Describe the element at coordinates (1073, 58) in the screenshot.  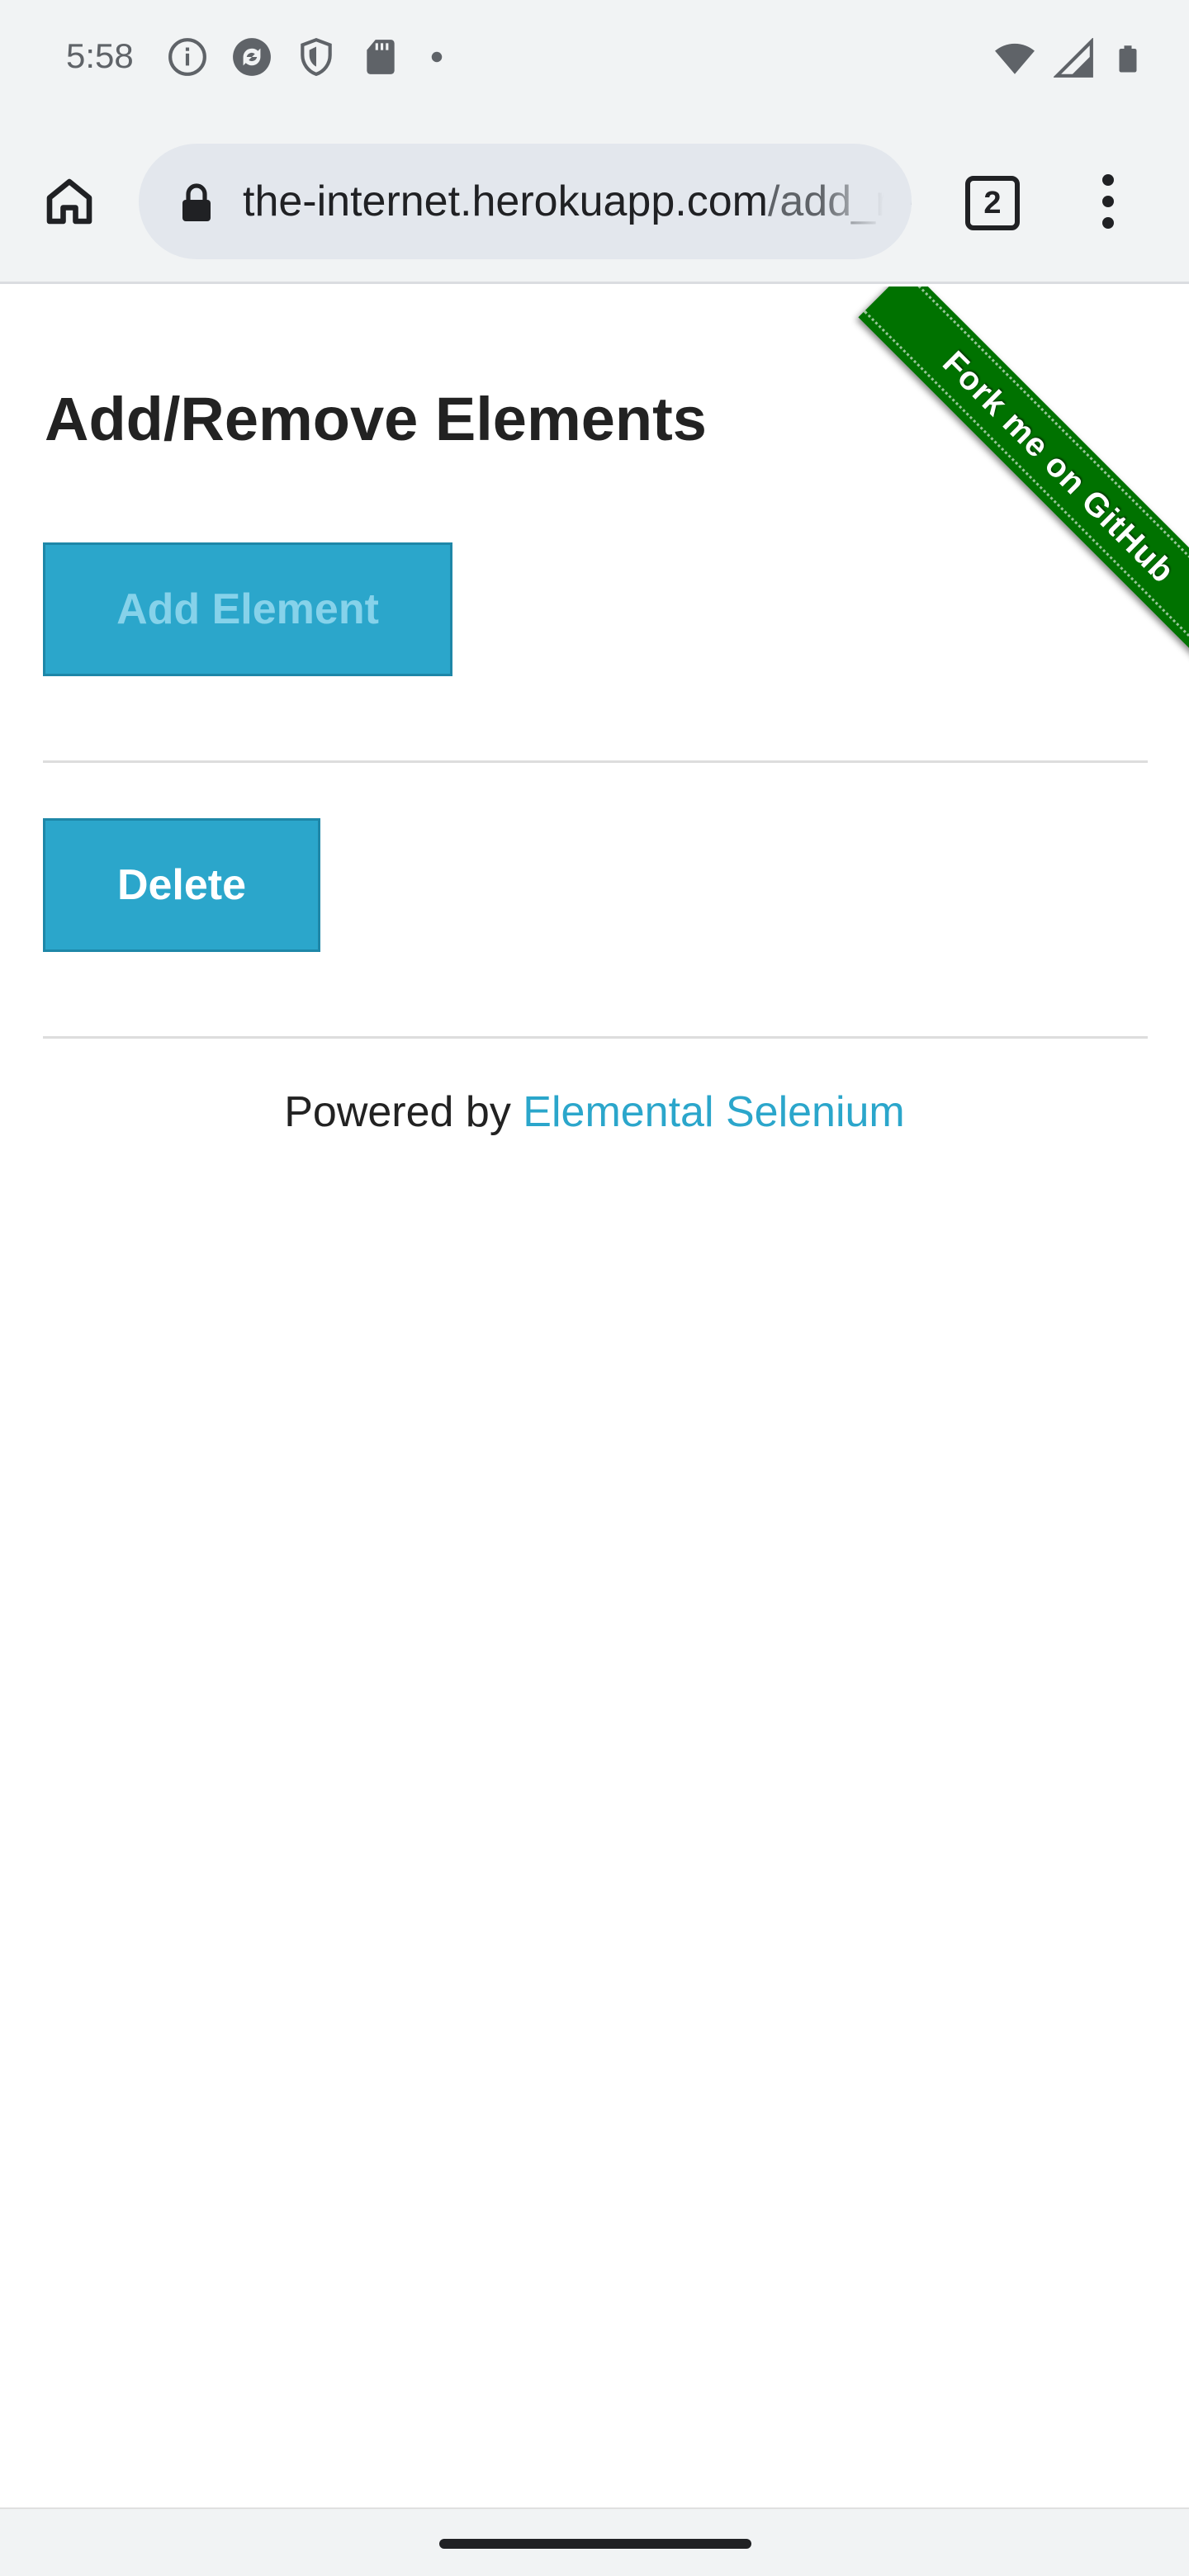
I see `signal-icon` at that location.